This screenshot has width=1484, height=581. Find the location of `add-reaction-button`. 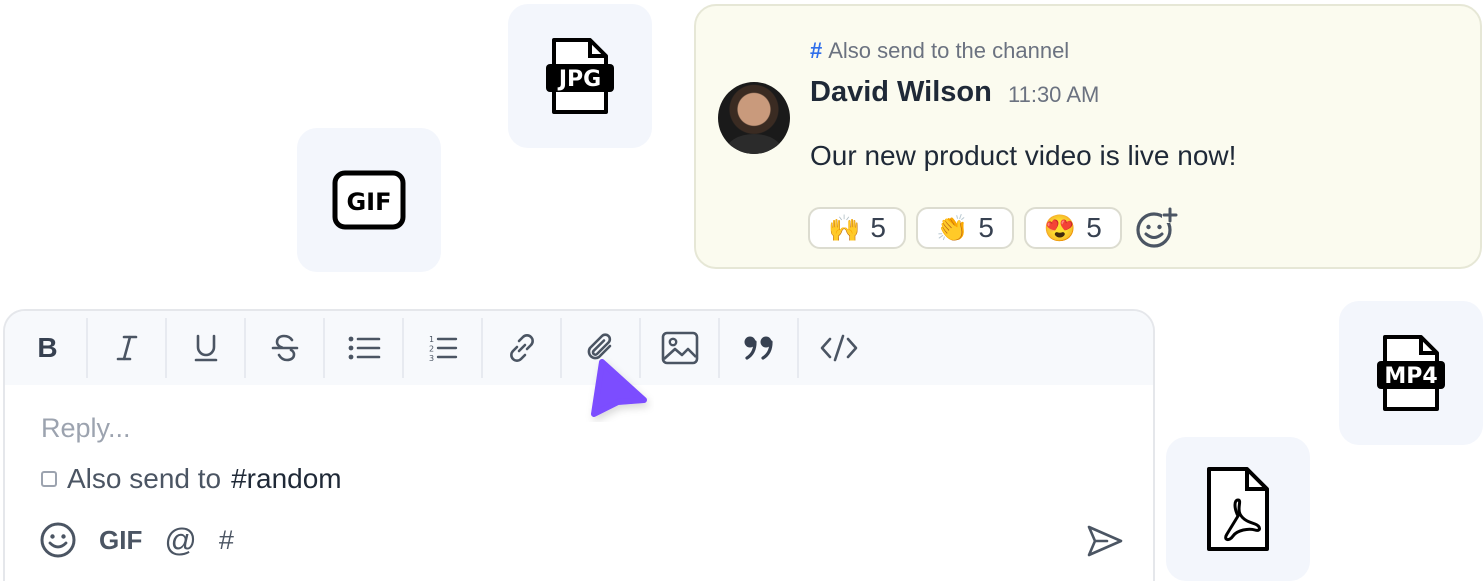

add-reaction-button is located at coordinates (1156, 228).